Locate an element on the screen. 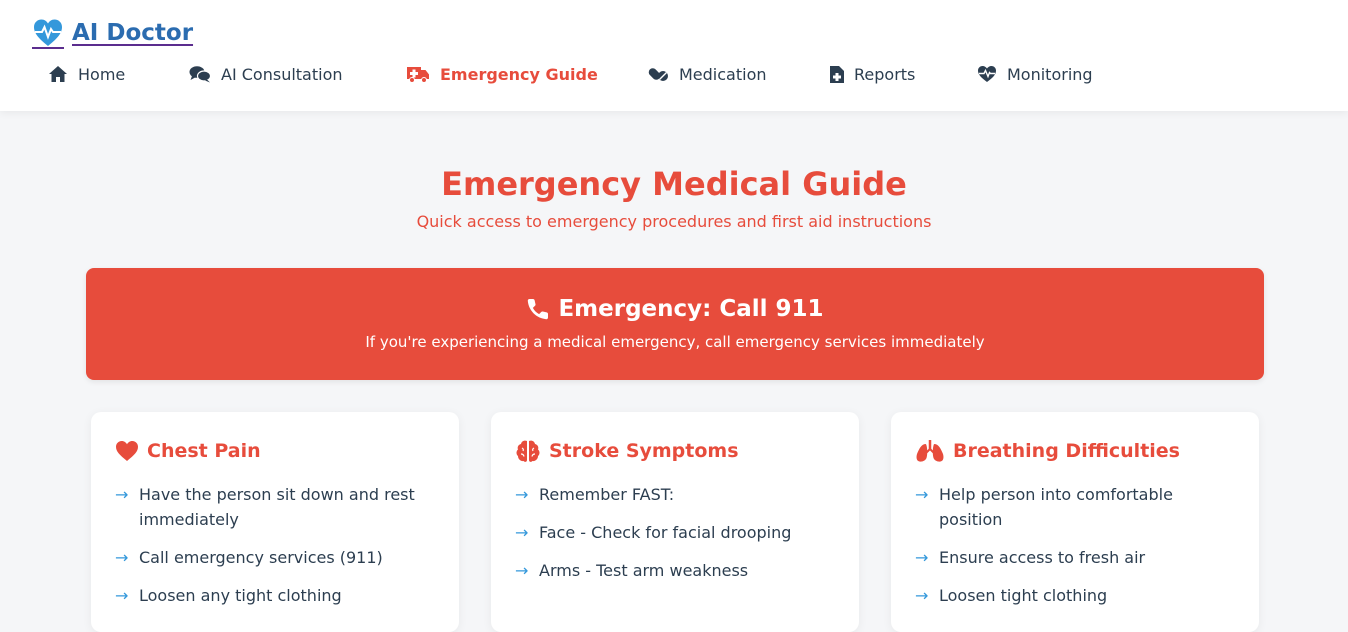  list-item: → Ensure access to fresh air is located at coordinates (1075, 557).